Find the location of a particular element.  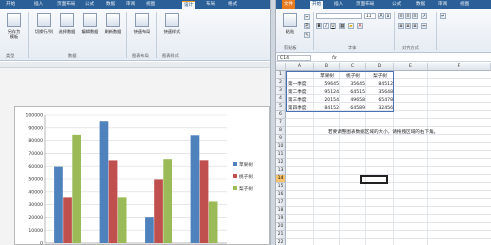

quick-style-button: 快速样式 is located at coordinates (172, 31).